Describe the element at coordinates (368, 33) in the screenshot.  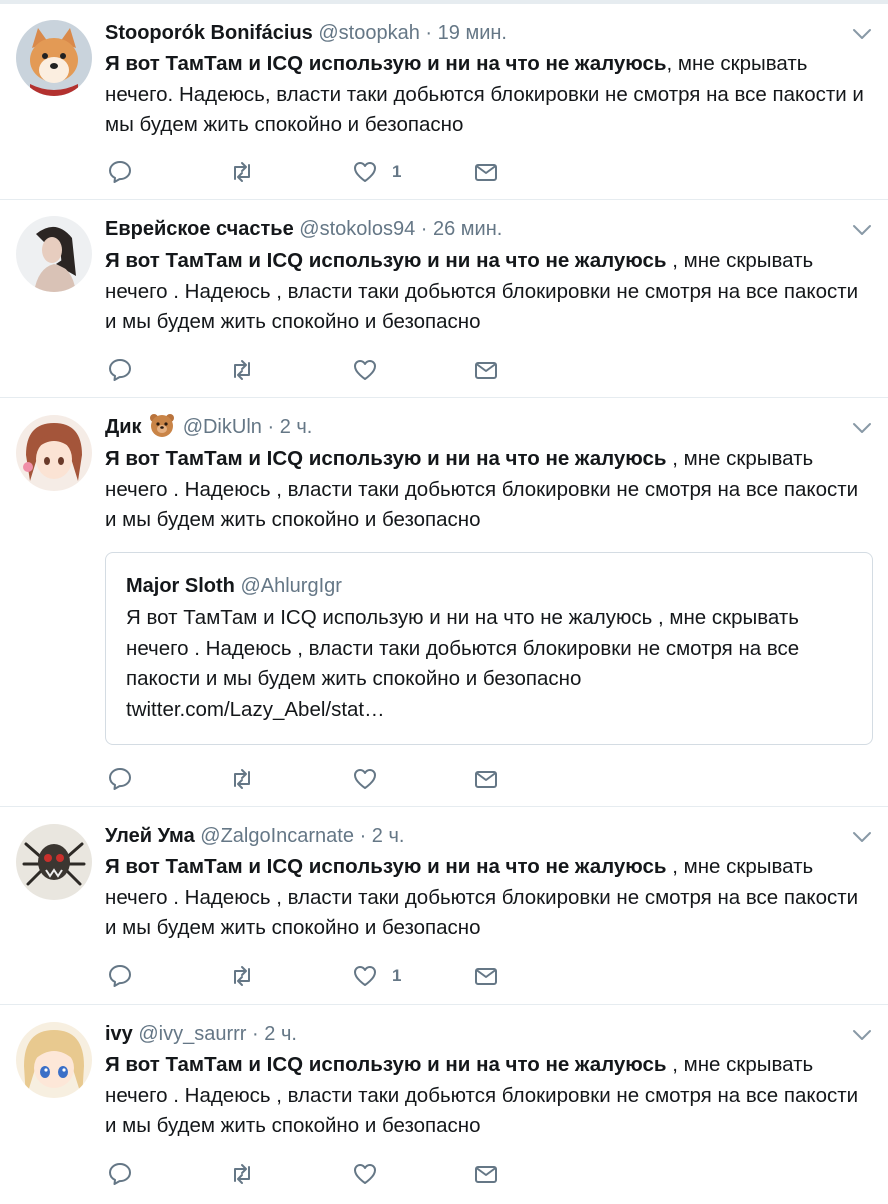
I see `username: @stoopkah` at that location.